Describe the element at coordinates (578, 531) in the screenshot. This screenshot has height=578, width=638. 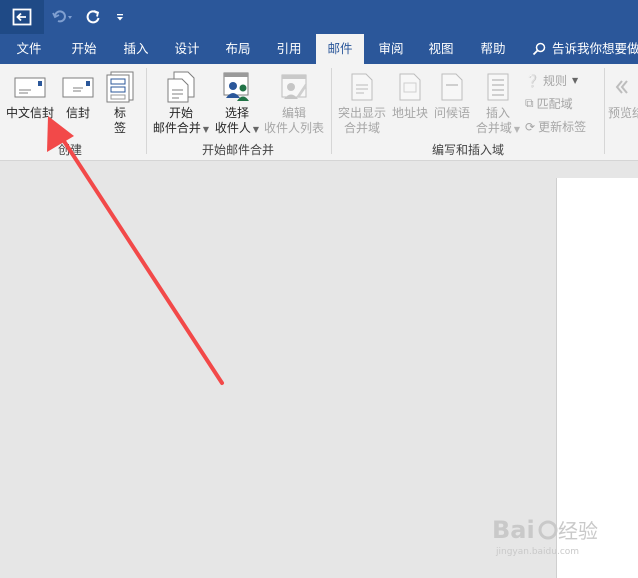
I see `svg-text: 经验` at that location.